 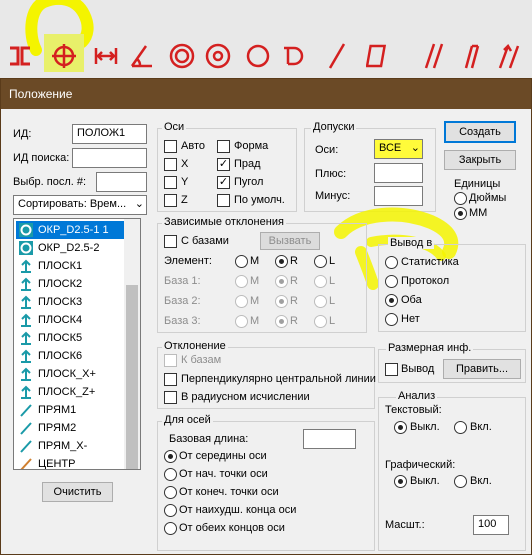 What do you see at coordinates (281, 321) in the screenshot?
I see `base3-r-radio` at bounding box center [281, 321].